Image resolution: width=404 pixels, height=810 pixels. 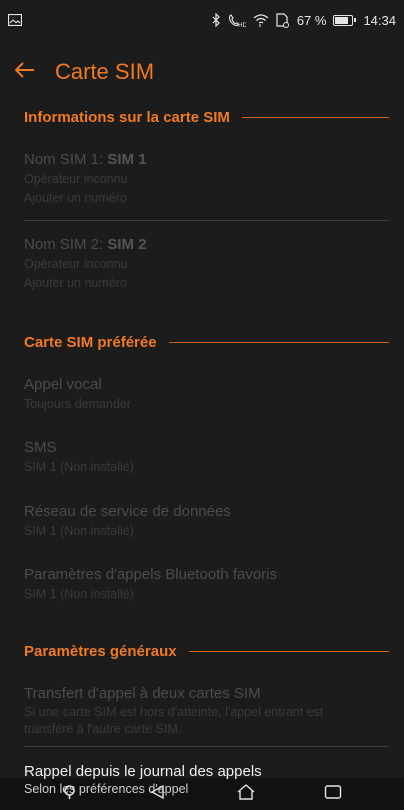 I want to click on image-icon, so click(x=15, y=20).